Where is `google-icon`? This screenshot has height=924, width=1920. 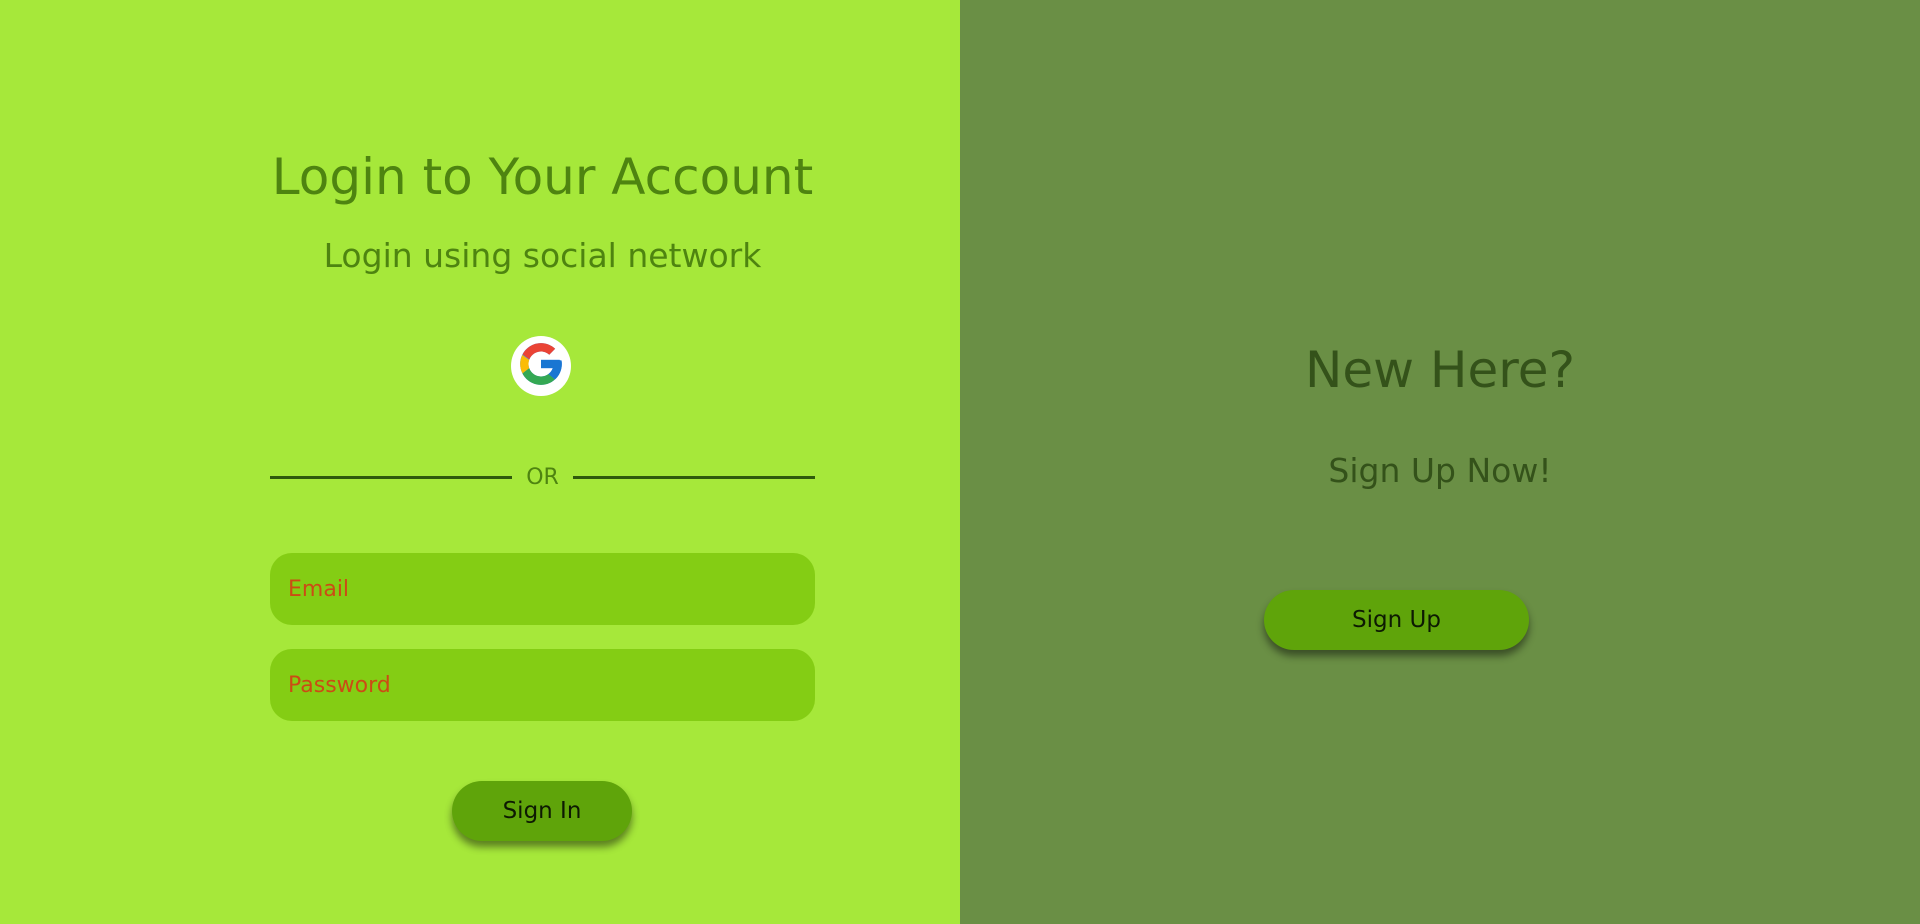 google-icon is located at coordinates (541, 366).